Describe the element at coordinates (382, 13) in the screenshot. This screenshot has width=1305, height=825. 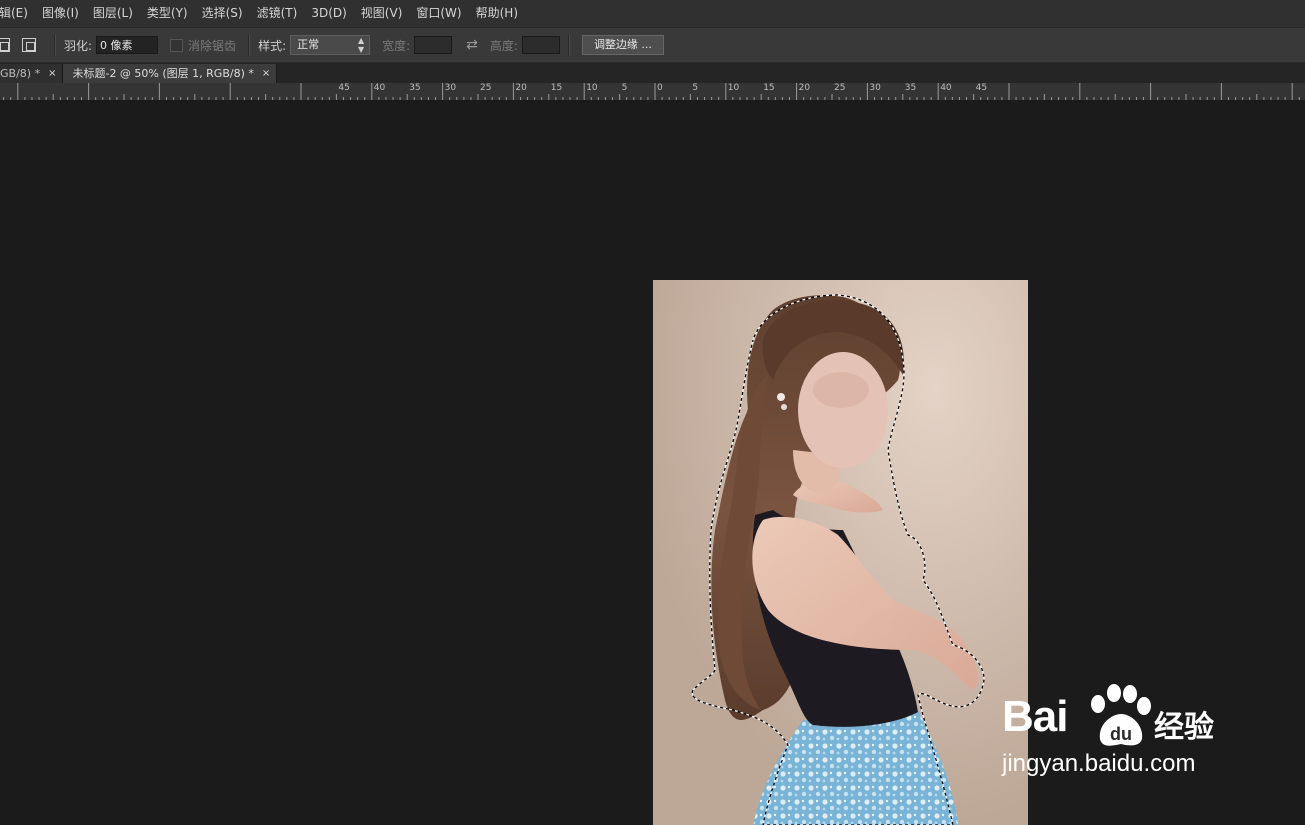
I see `menu-view: 视图(V)` at that location.